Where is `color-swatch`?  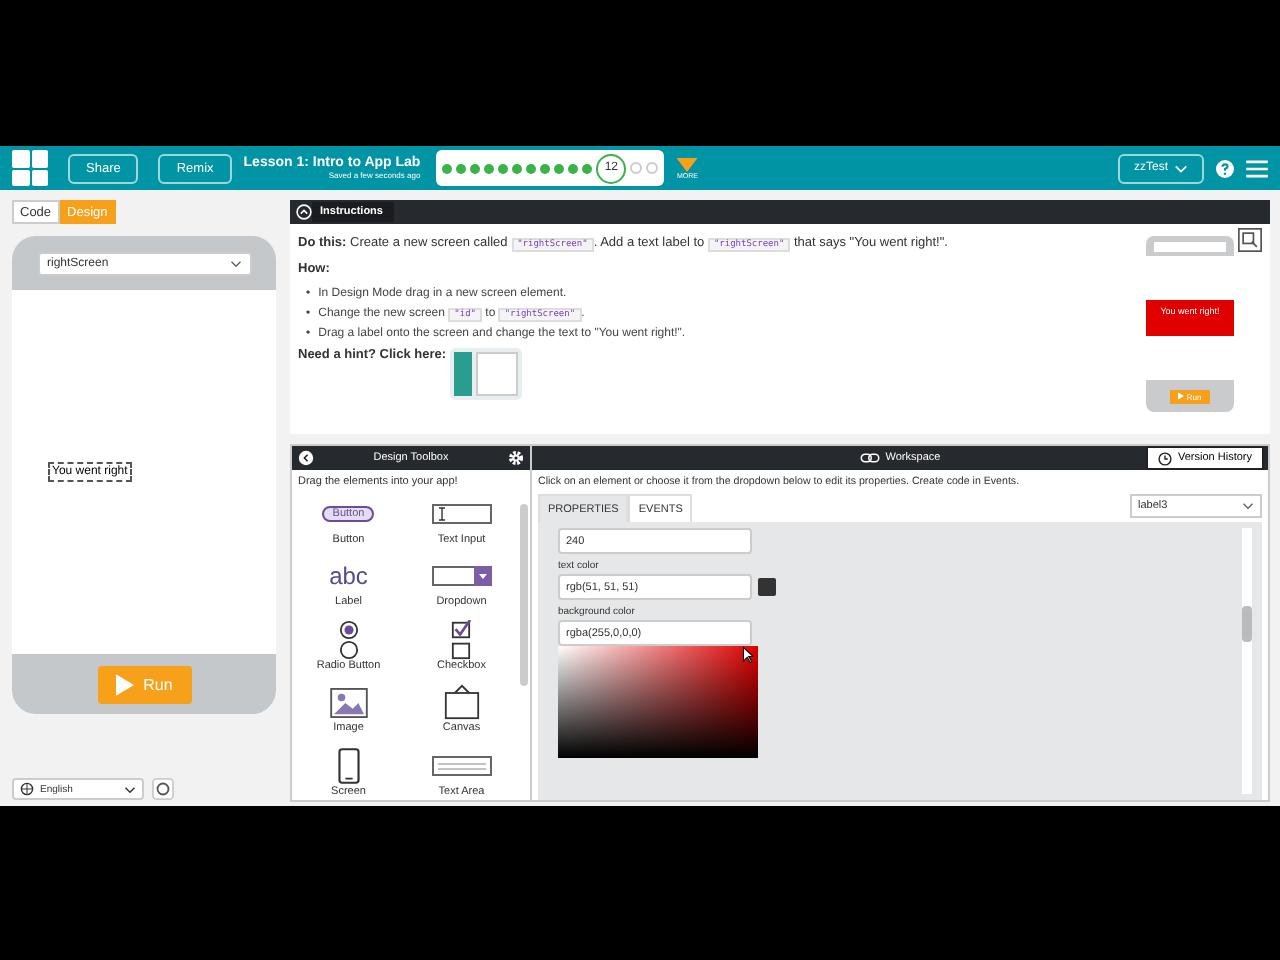 color-swatch is located at coordinates (767, 587).